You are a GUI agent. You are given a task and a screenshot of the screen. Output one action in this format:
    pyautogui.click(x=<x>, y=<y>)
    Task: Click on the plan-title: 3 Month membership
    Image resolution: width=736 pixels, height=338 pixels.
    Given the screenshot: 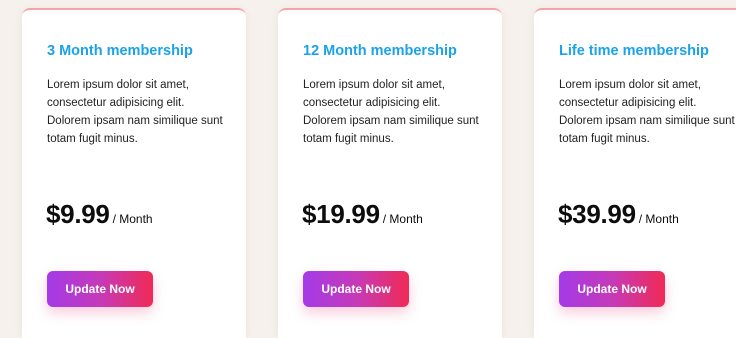 What is the action you would take?
    pyautogui.click(x=120, y=51)
    